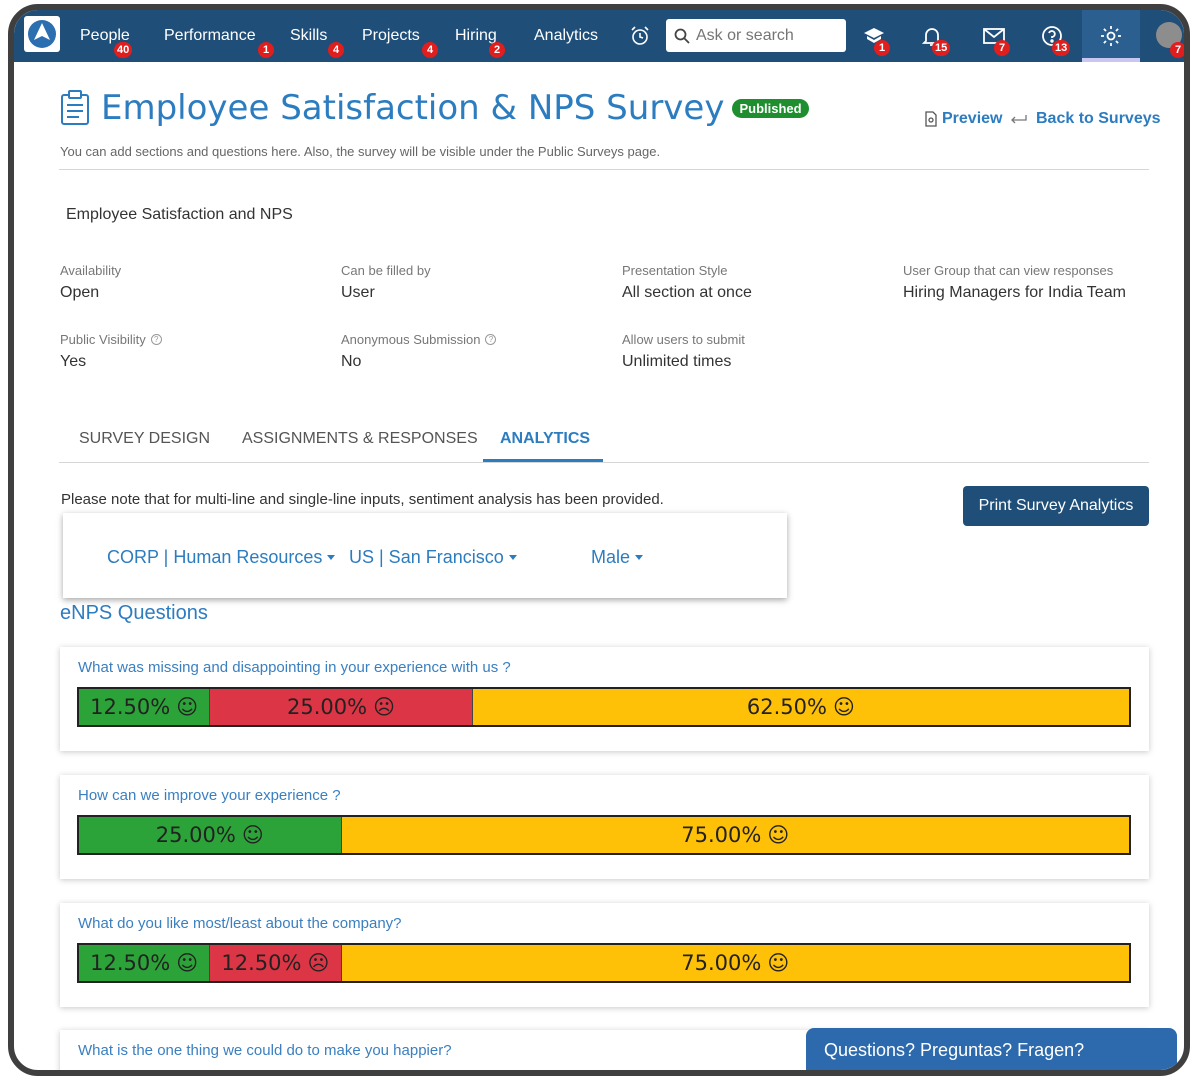 This screenshot has width=1195, height=1080. What do you see at coordinates (545, 439) in the screenshot?
I see `tab-analytics: ANALYTICS` at bounding box center [545, 439].